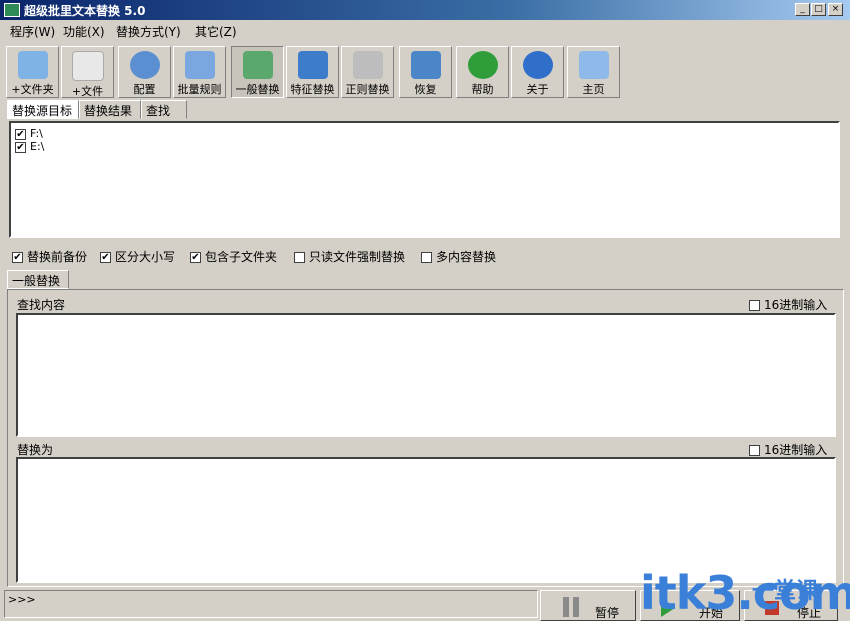  Describe the element at coordinates (49, 256) in the screenshot. I see `option-backup: ✔ 替换前备份` at that location.